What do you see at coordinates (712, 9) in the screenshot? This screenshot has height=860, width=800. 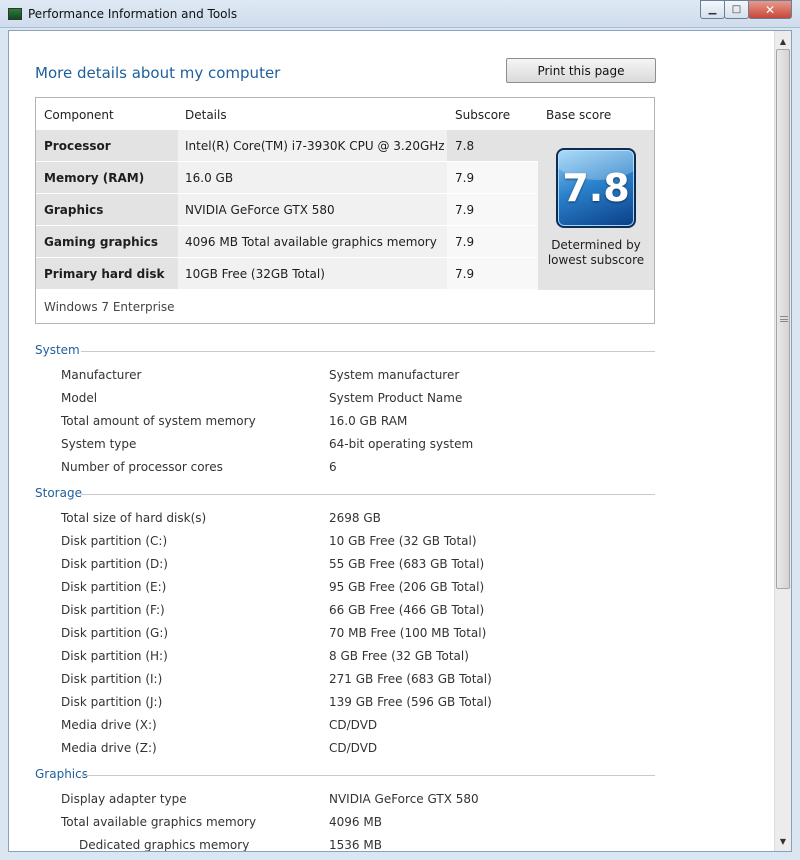 I see `minimize-button: ▁` at bounding box center [712, 9].